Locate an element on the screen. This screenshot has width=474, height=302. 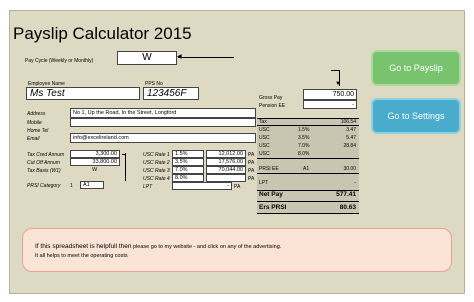
summary-usc3-label: USC is located at coordinates (264, 146).